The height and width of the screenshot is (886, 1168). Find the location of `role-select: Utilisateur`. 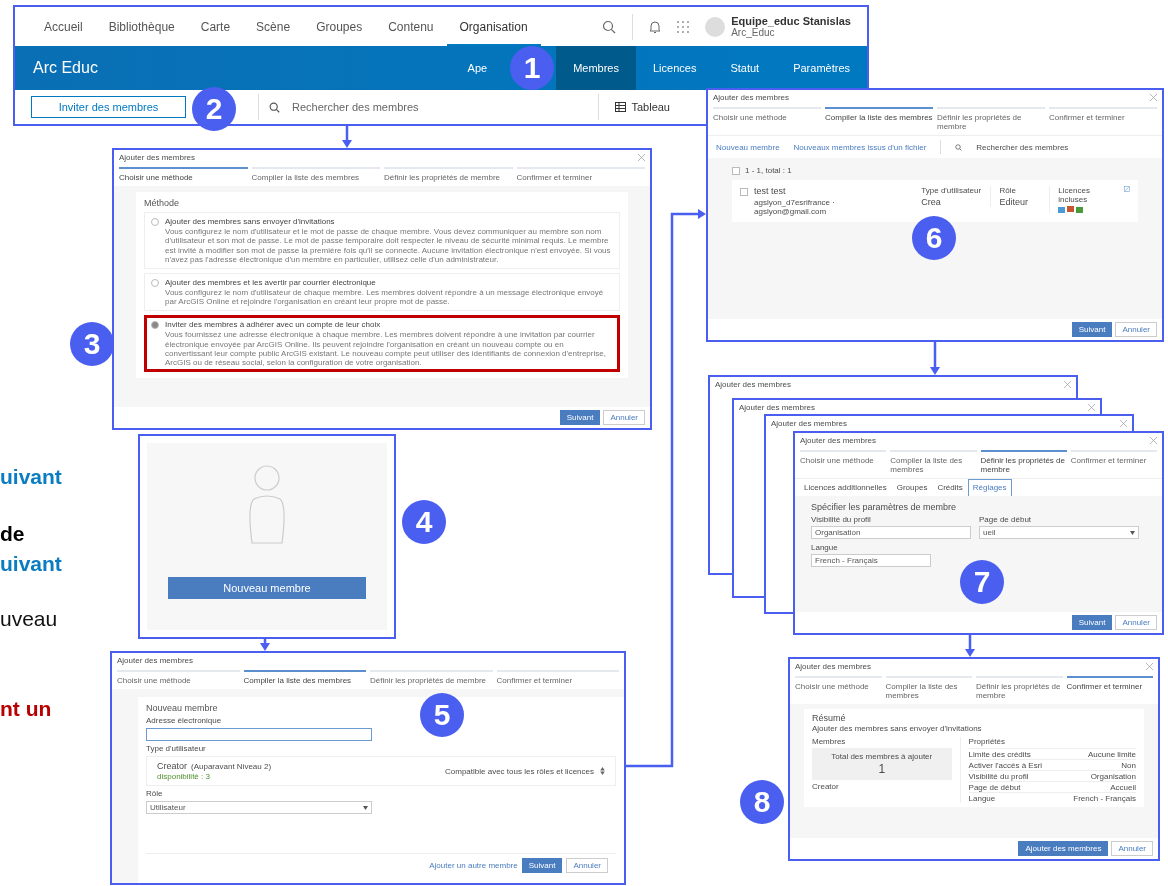

role-select: Utilisateur is located at coordinates (259, 808).